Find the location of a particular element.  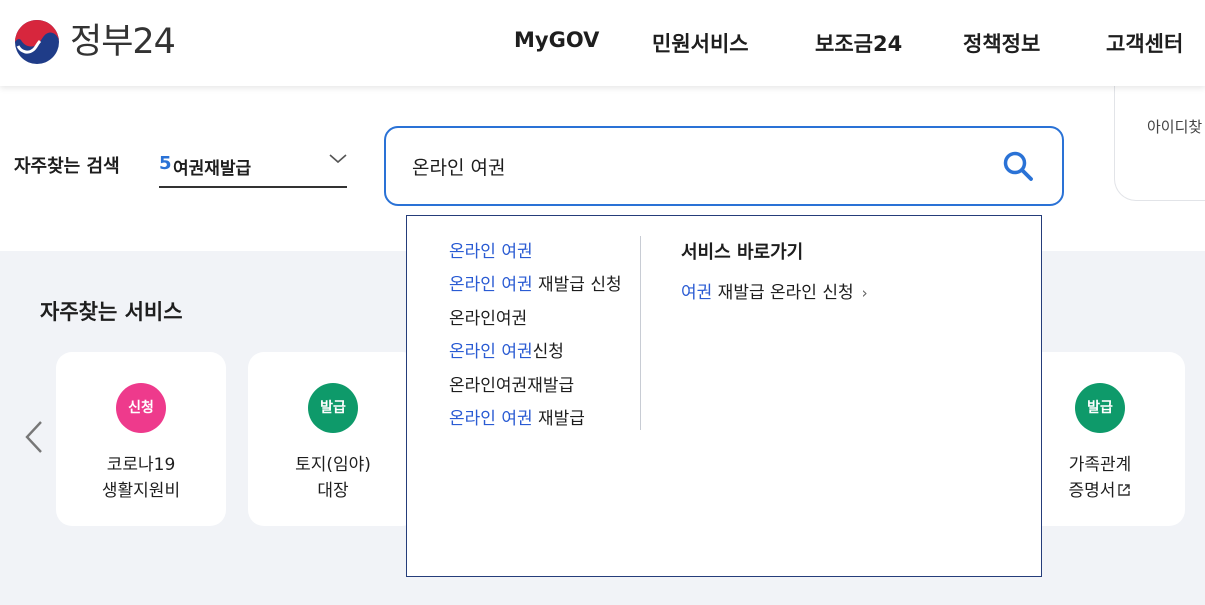

service-card-land-register: 발급 토지(임야) 대장 is located at coordinates (333, 439).